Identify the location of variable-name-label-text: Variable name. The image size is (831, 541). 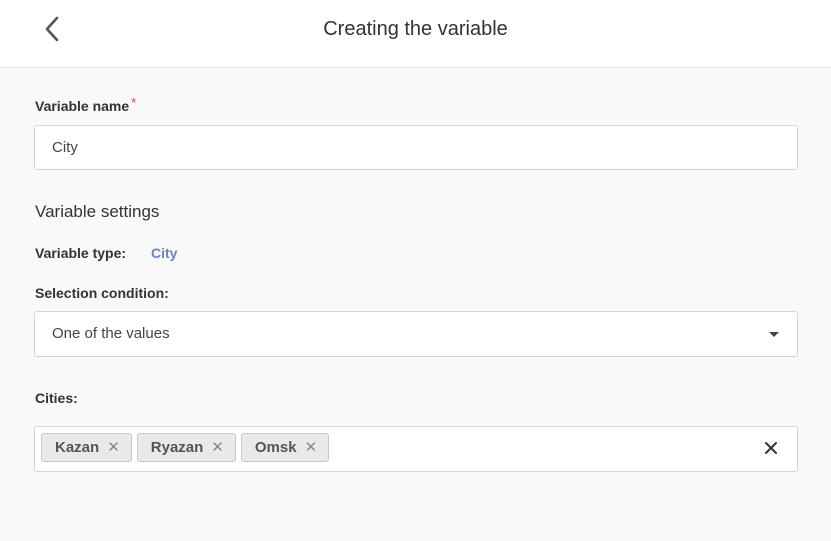
(82, 106).